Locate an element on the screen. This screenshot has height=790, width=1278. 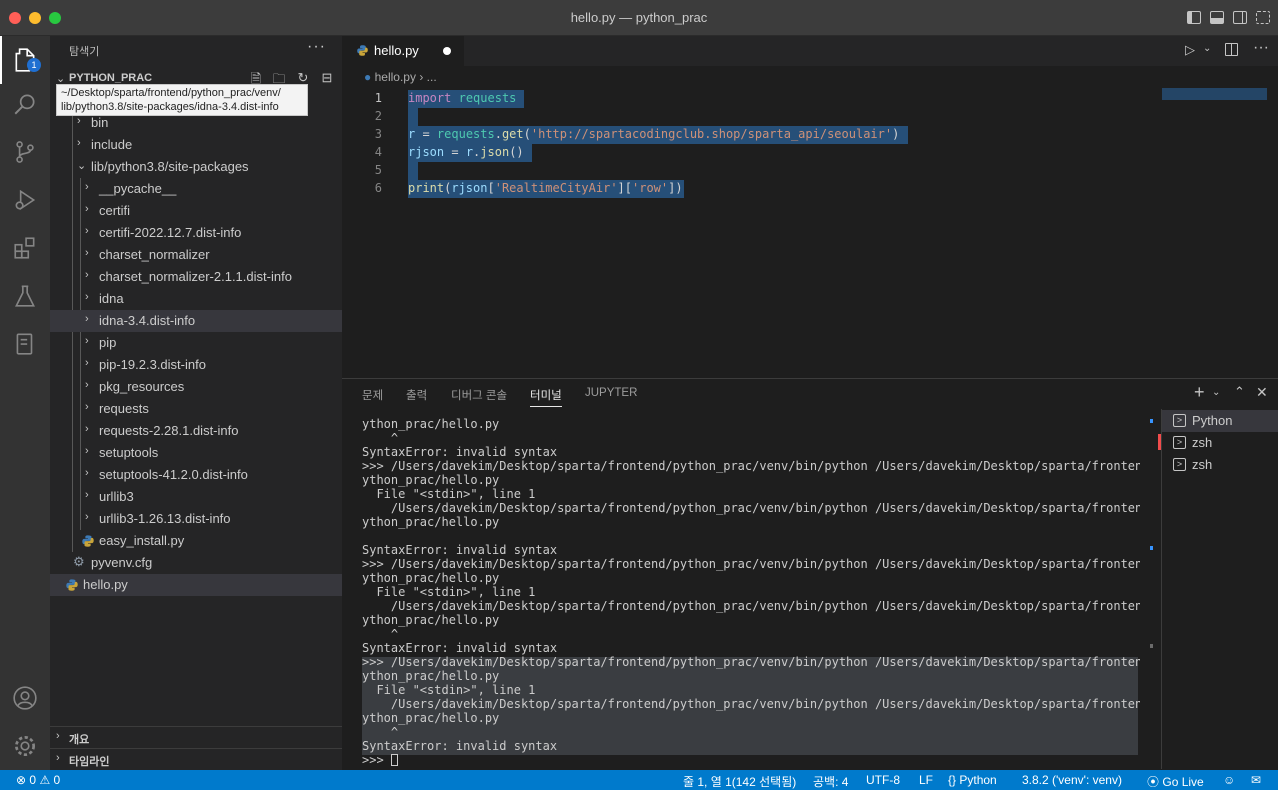
notebook-activity is located at coordinates (25, 344).